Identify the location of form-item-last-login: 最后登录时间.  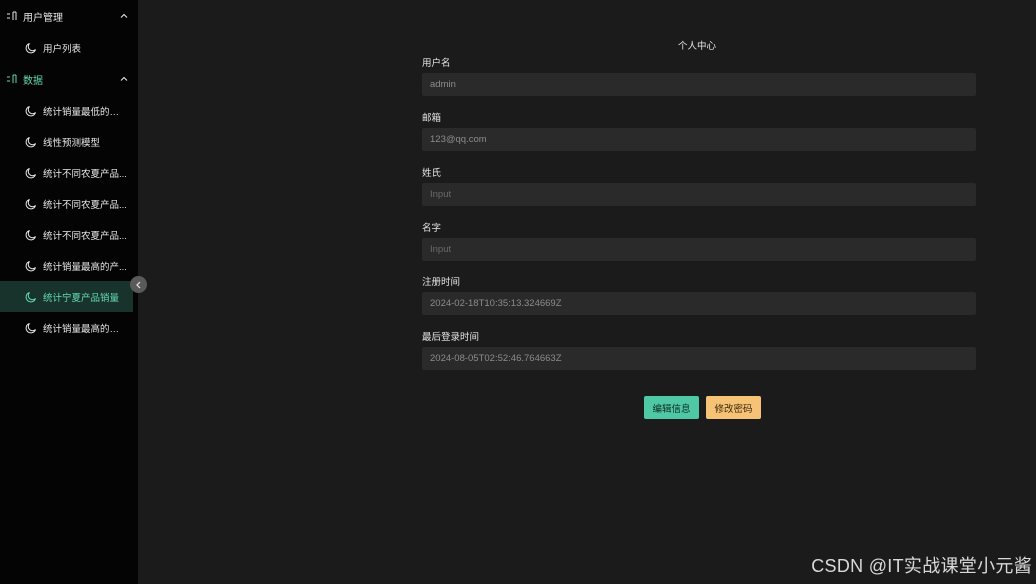
(699, 349).